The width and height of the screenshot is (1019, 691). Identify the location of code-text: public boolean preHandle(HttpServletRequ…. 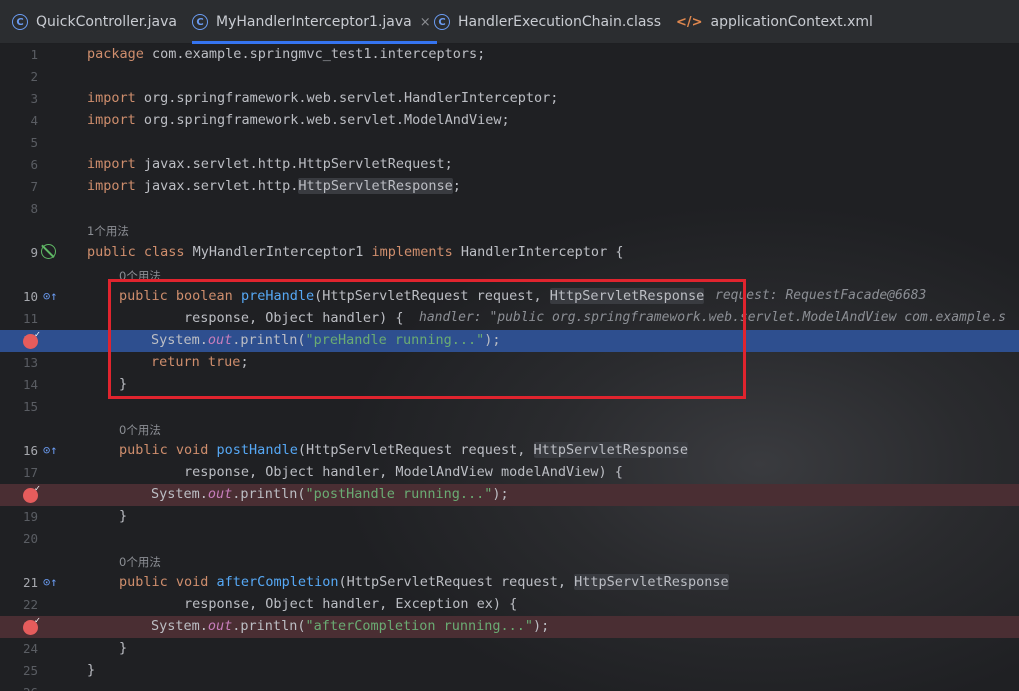
(412, 296).